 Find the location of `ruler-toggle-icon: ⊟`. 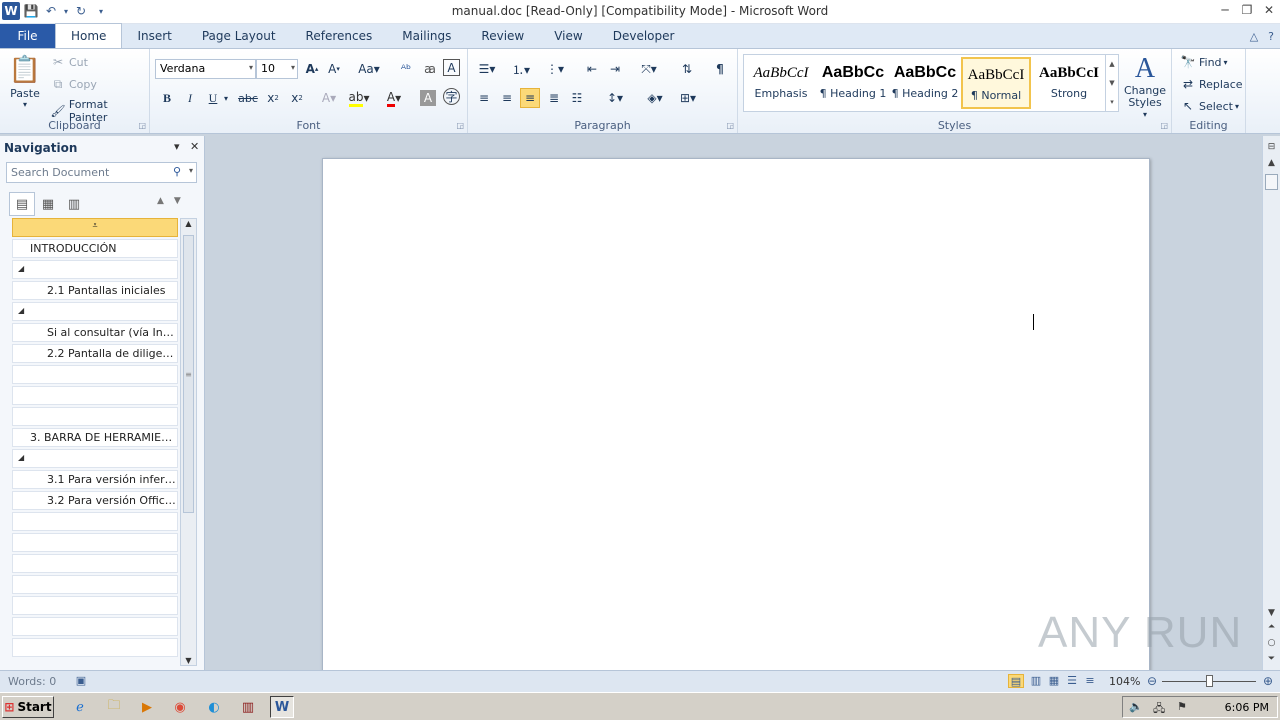

ruler-toggle-icon: ⊟ is located at coordinates (1271, 147).